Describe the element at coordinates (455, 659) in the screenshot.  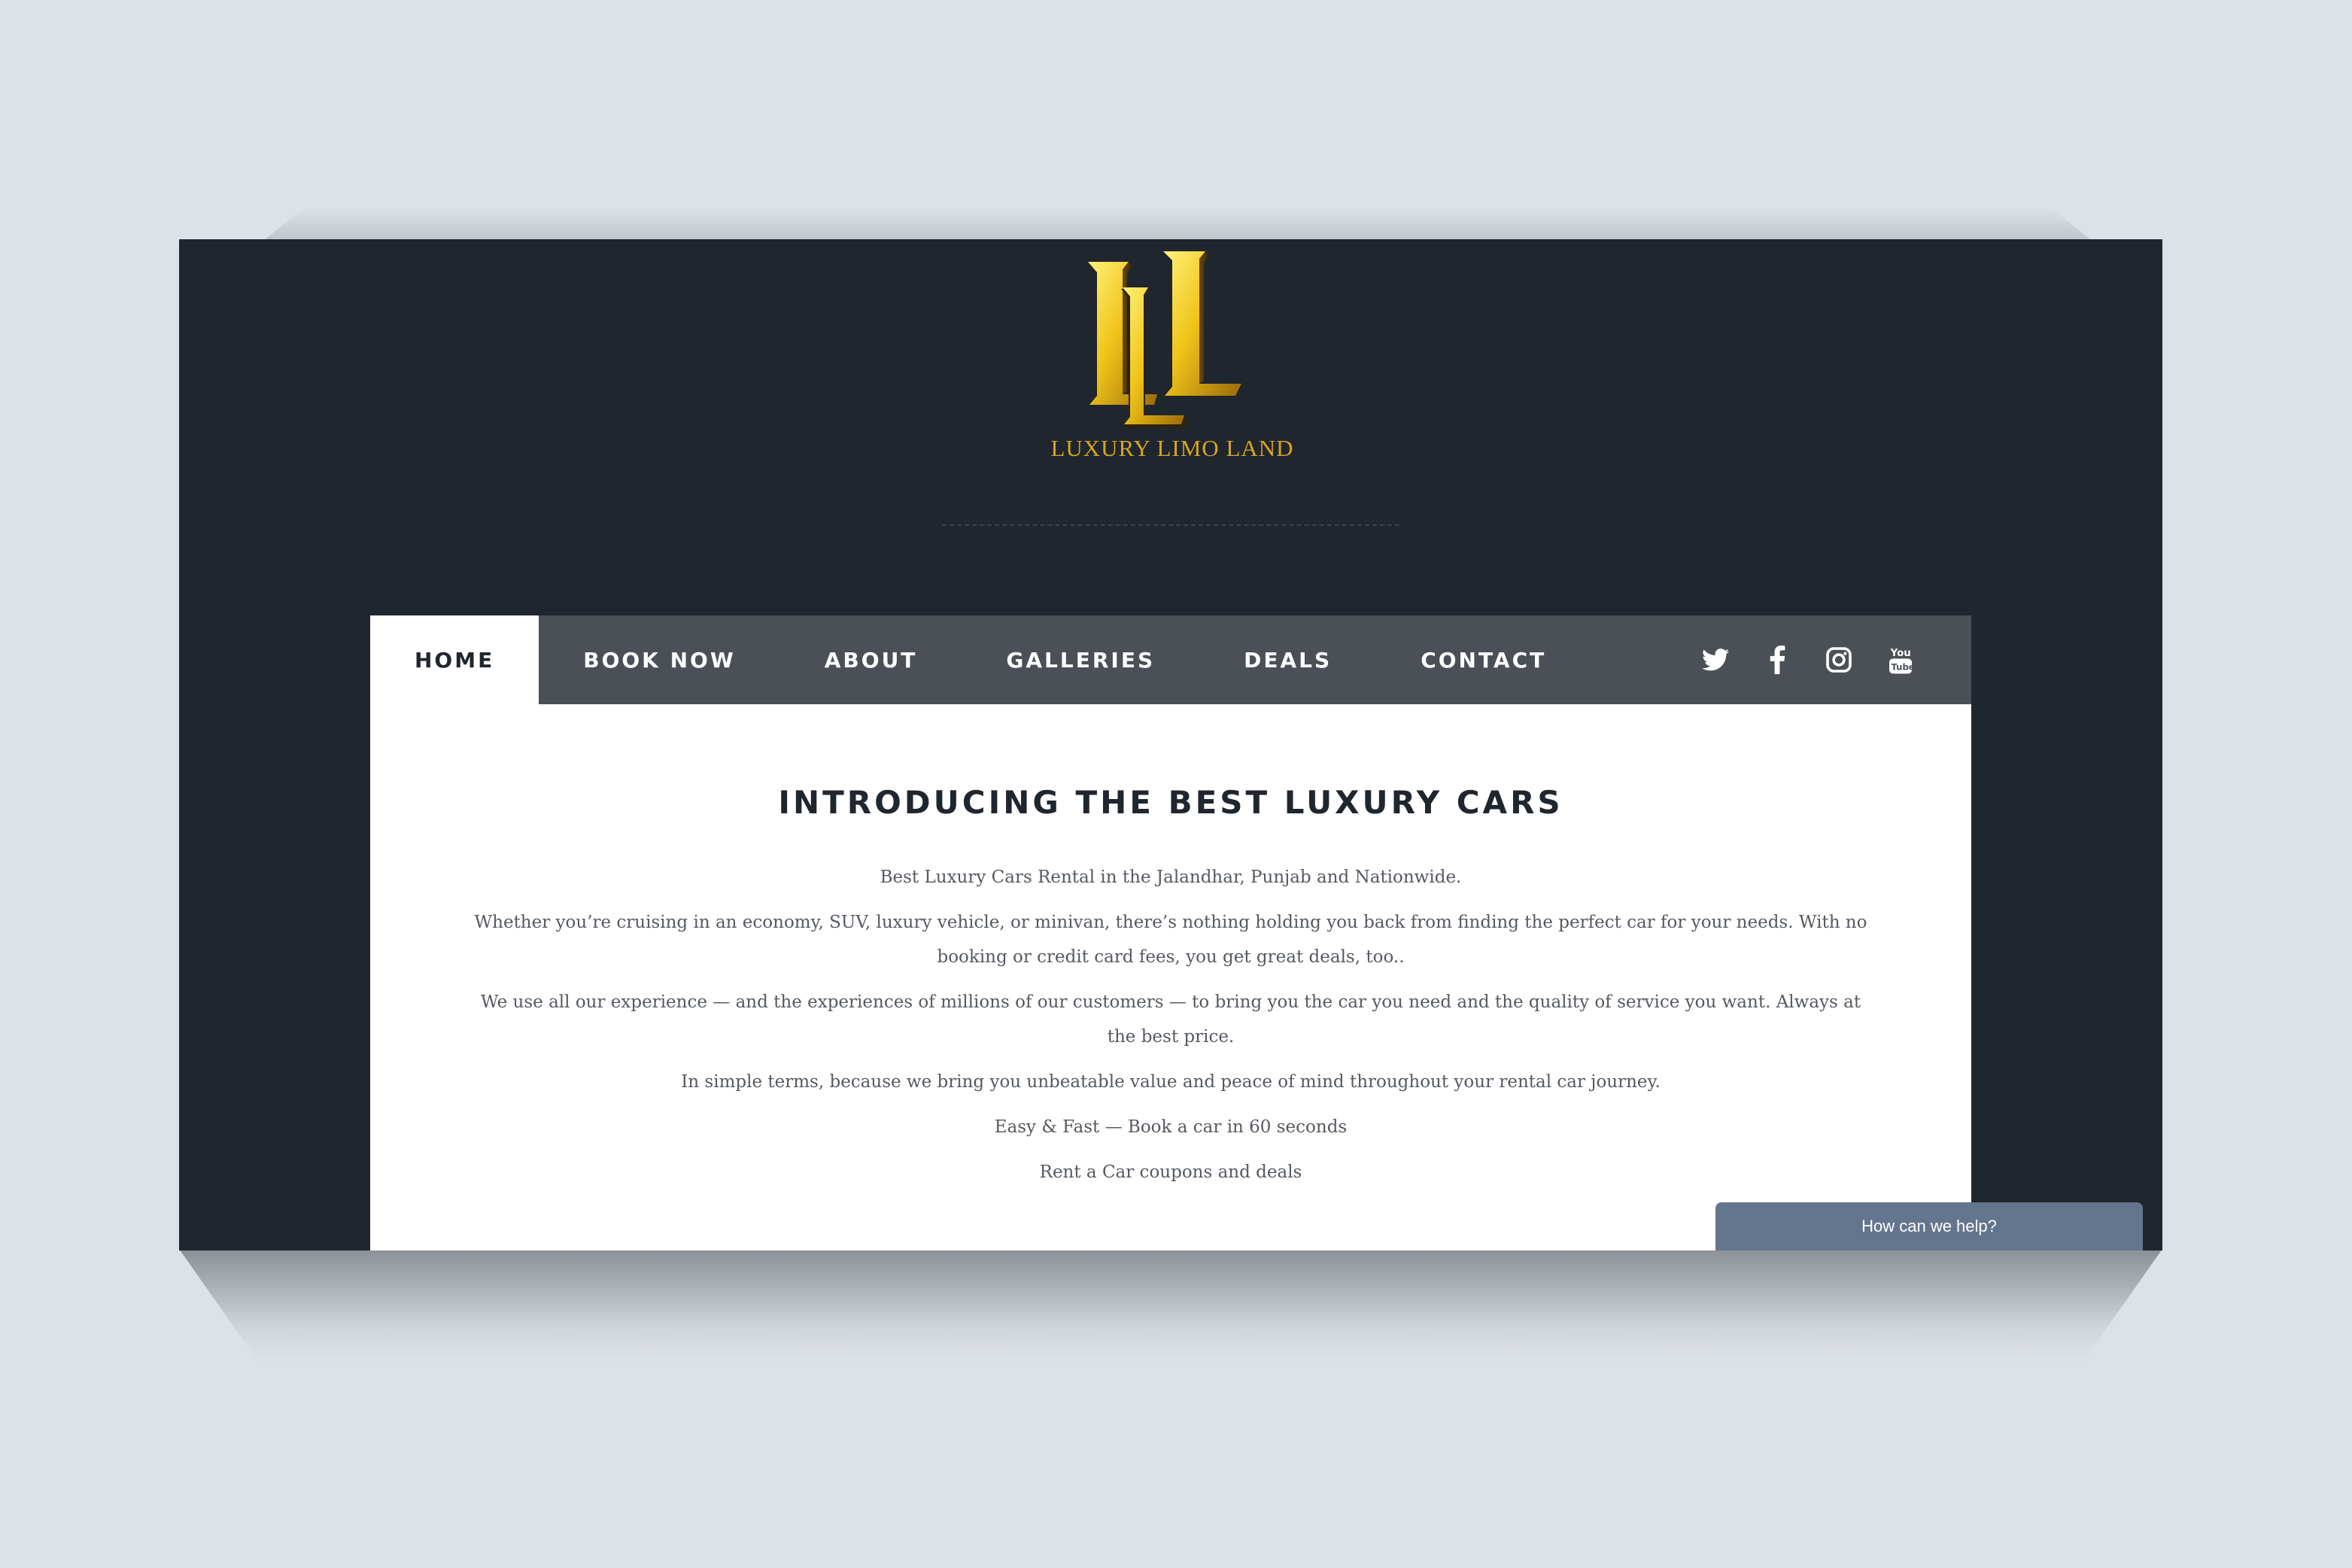
I see `nav-home: HOME` at that location.